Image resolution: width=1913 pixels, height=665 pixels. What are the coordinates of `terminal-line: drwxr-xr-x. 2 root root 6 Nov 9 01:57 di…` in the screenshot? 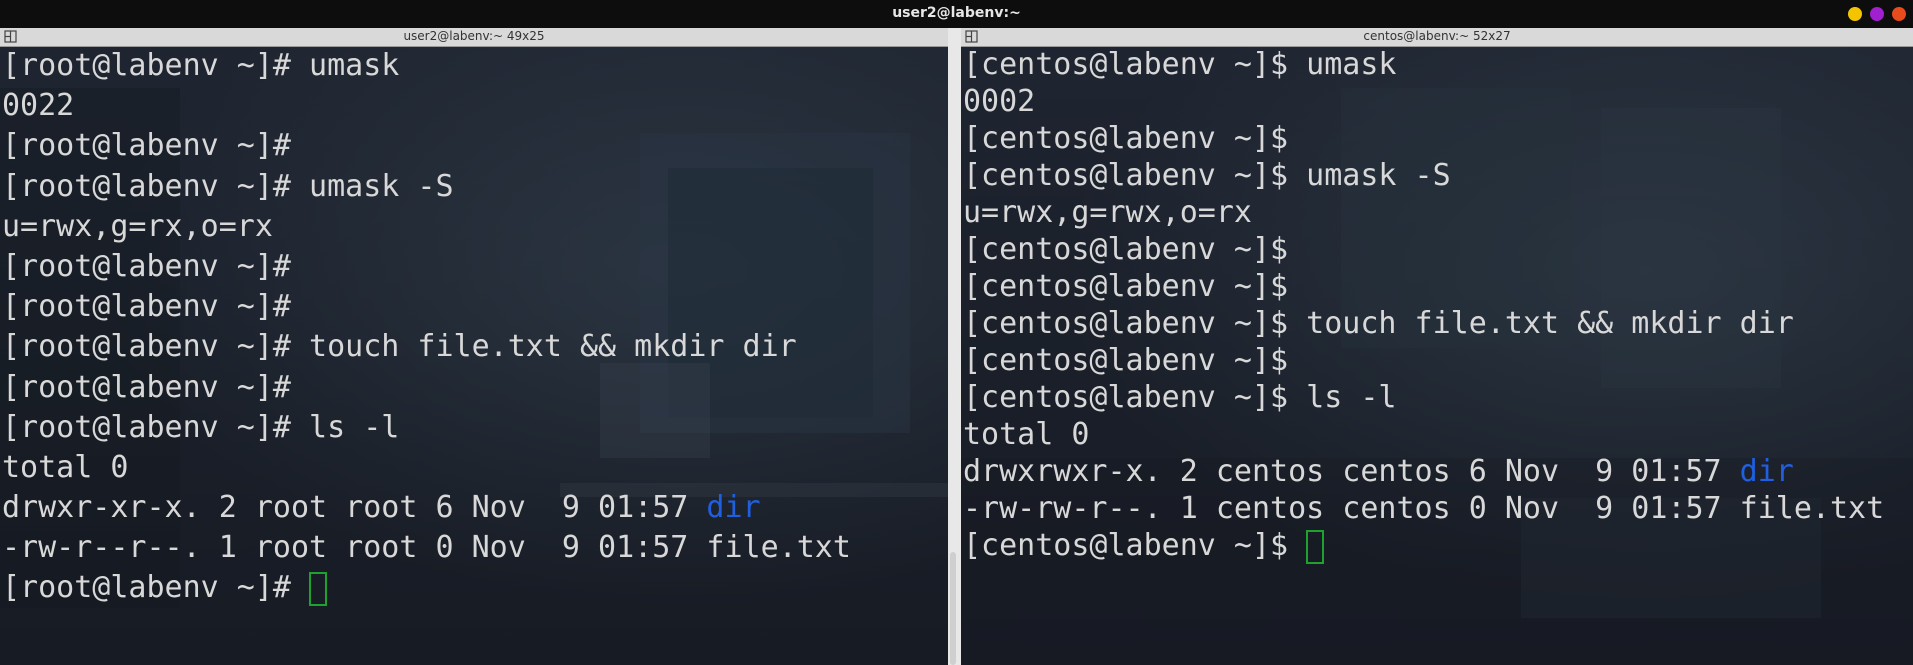 It's located at (468, 508).